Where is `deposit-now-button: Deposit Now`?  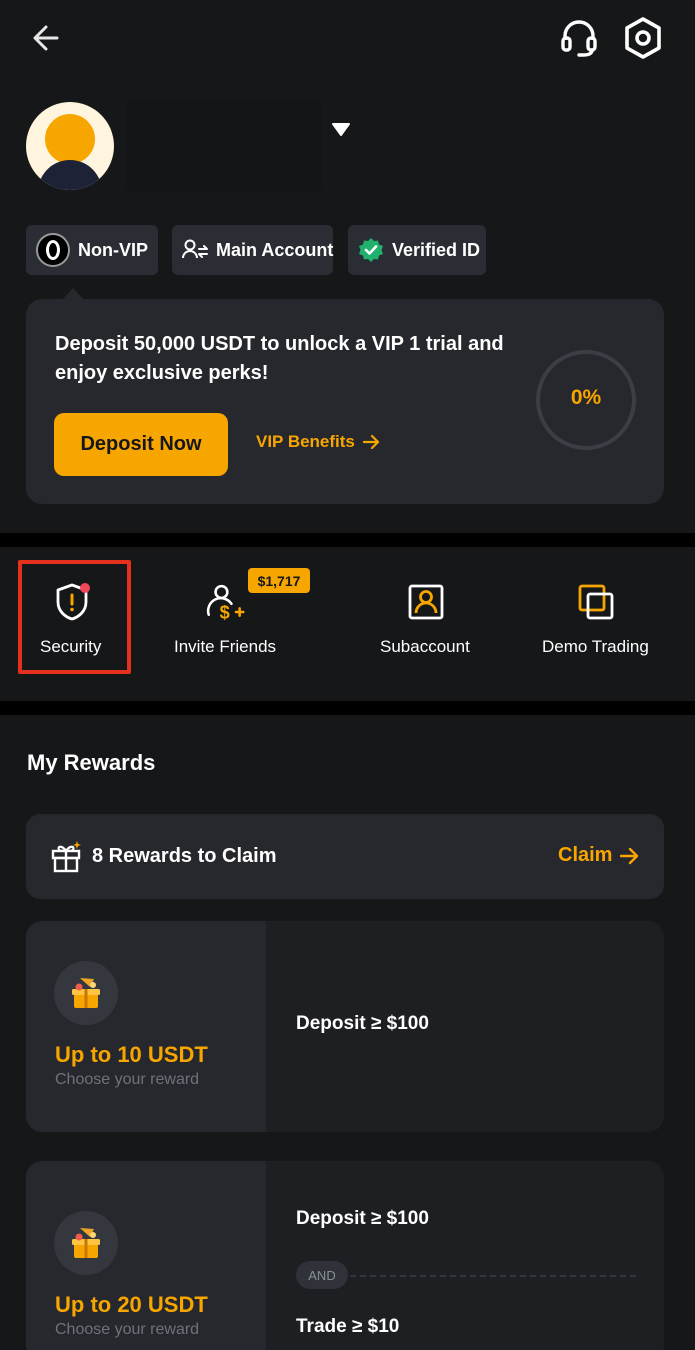
deposit-now-button: Deposit Now is located at coordinates (141, 444).